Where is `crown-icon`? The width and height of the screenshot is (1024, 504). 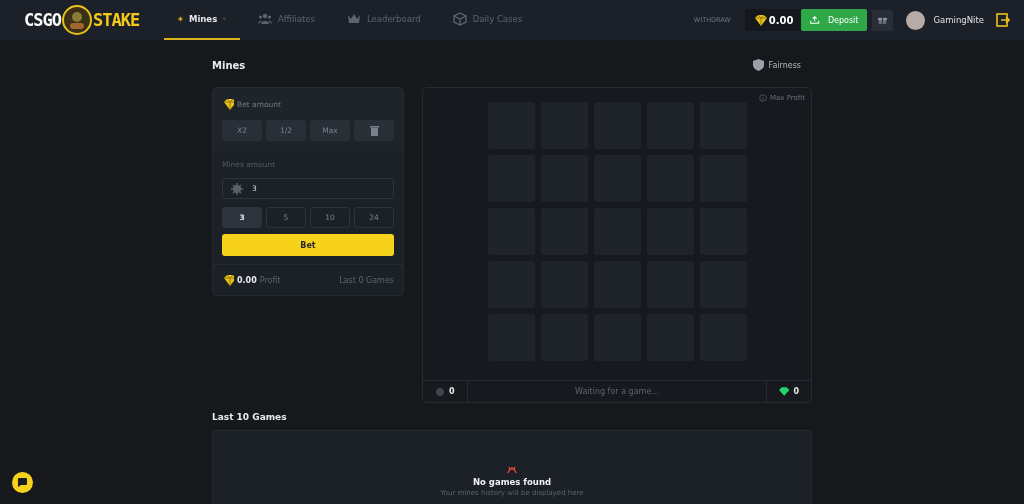
crown-icon is located at coordinates (353, 19).